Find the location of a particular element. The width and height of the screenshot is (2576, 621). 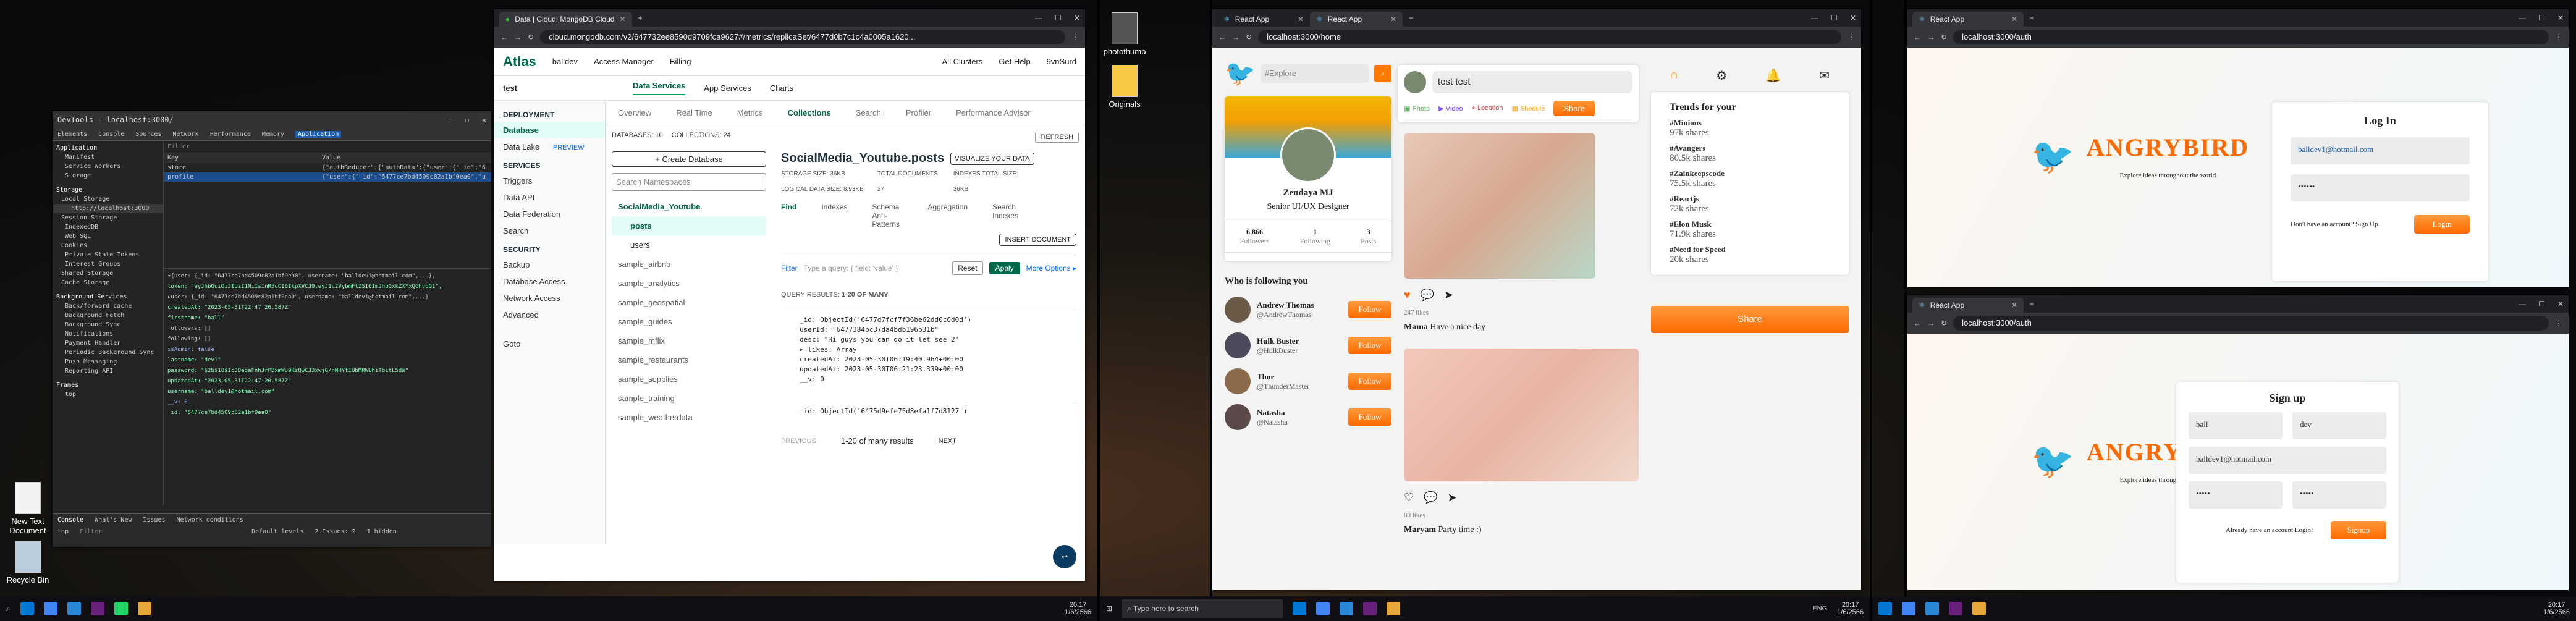

close-tab-icon: ✕ is located at coordinates (2014, 19).